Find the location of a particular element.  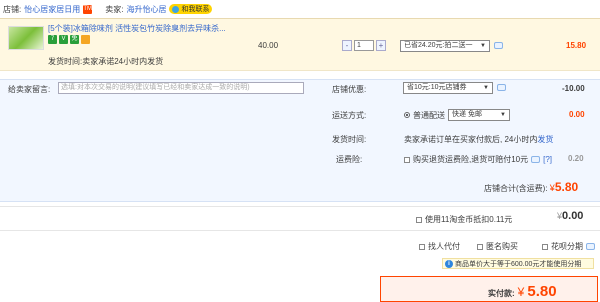

dispatch-text: 卖家承诺订单在买家付款后, 24小时内 is located at coordinates (471, 139).